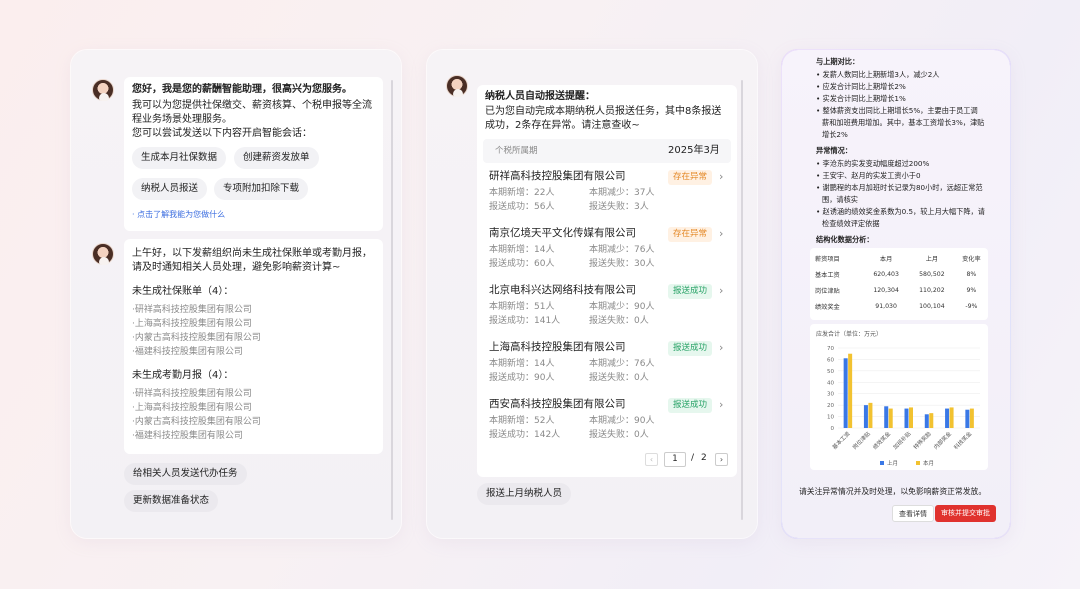  Describe the element at coordinates (252, 253) in the screenshot. I see `reminder-line: 上午好，以下发薪组织尚未生成社保账单或考勤月报，` at that location.